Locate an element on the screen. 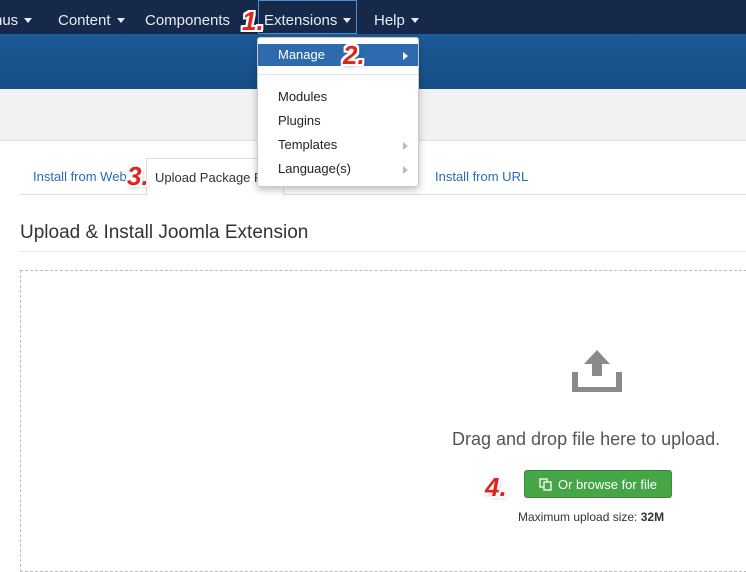 This screenshot has height=572, width=746. tab-label: Install from Web is located at coordinates (80, 176).